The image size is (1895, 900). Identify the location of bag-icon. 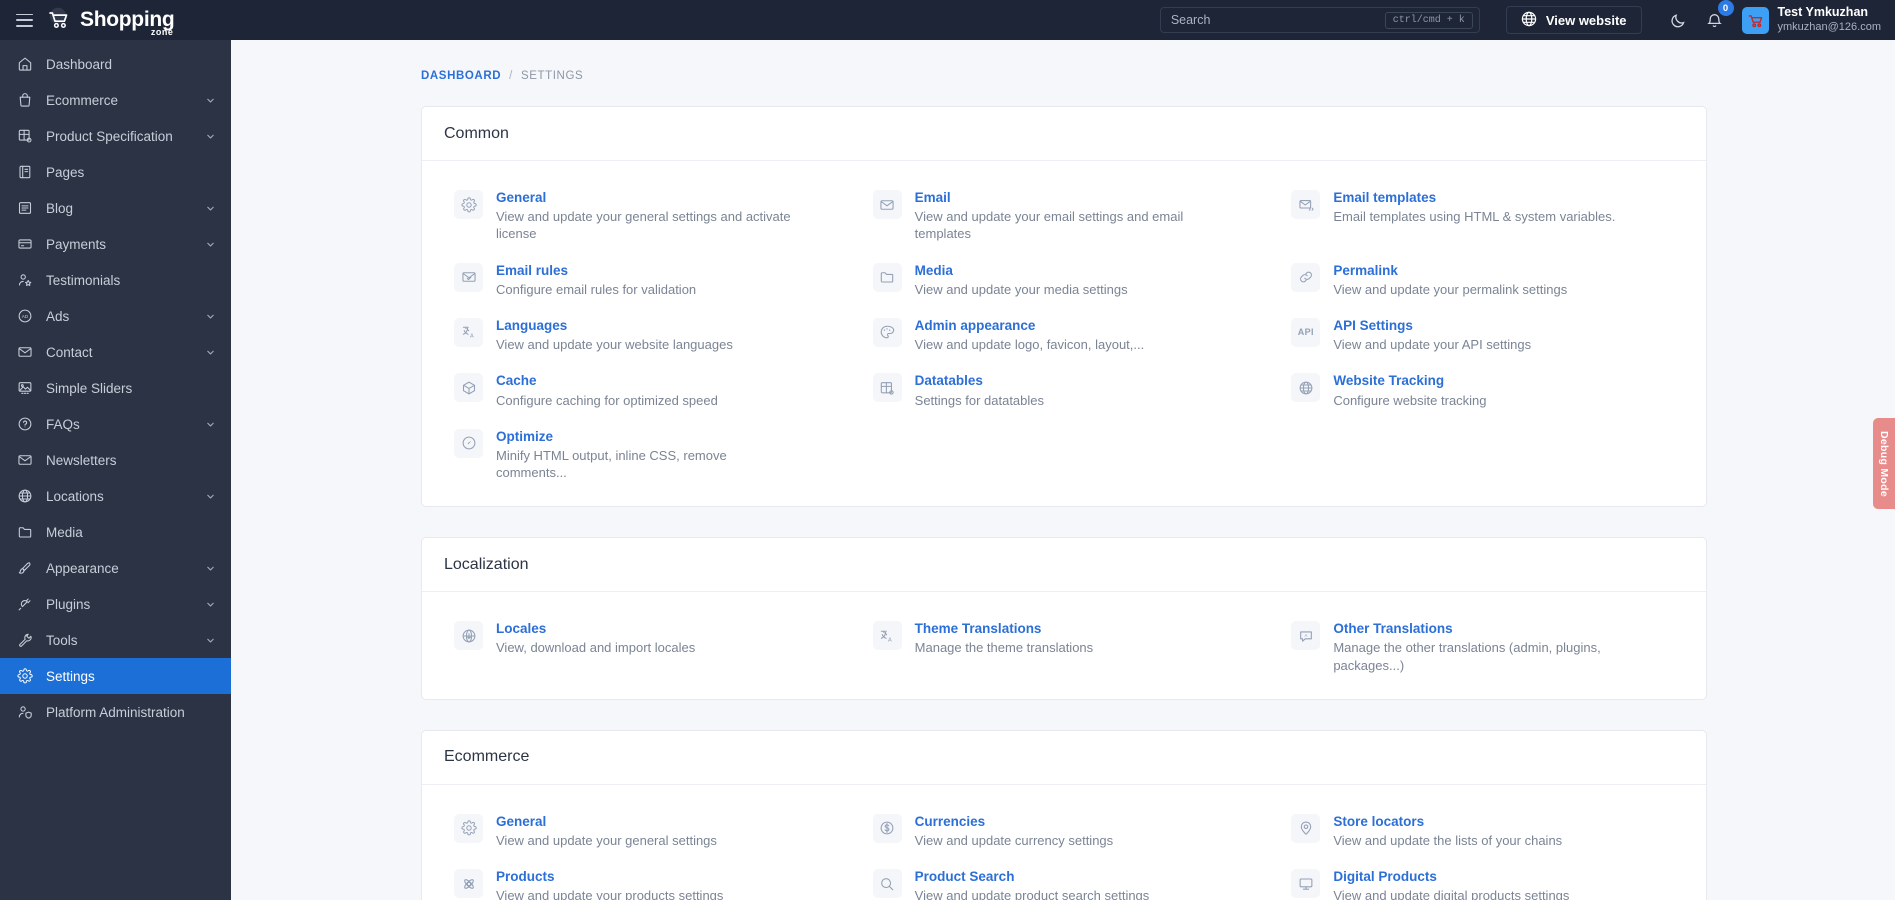
(24, 100).